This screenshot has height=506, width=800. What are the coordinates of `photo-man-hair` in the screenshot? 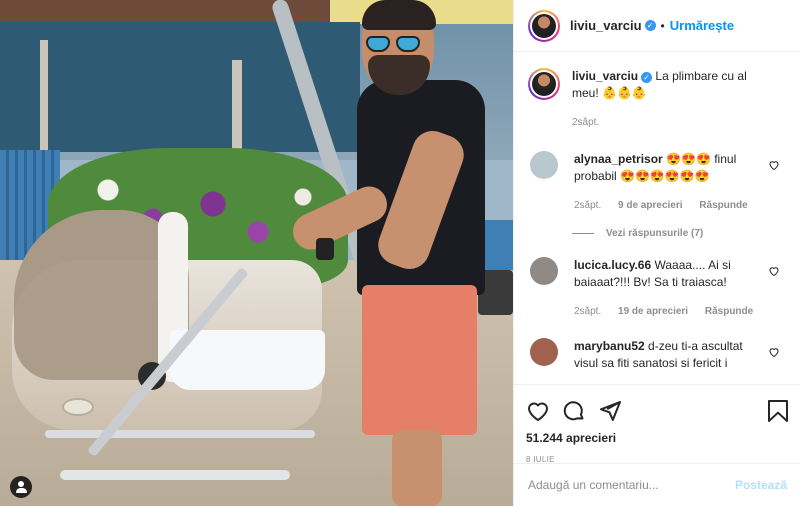 It's located at (399, 15).